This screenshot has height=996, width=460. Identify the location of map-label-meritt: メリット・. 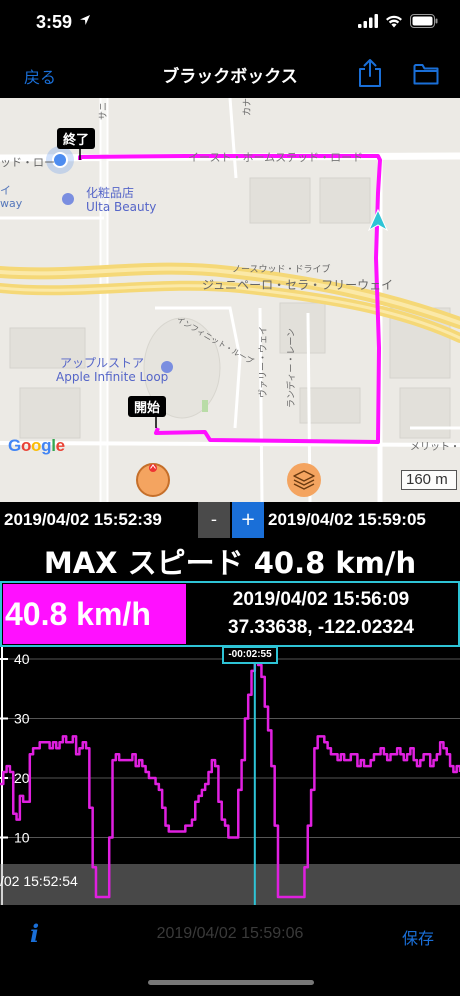
(435, 447).